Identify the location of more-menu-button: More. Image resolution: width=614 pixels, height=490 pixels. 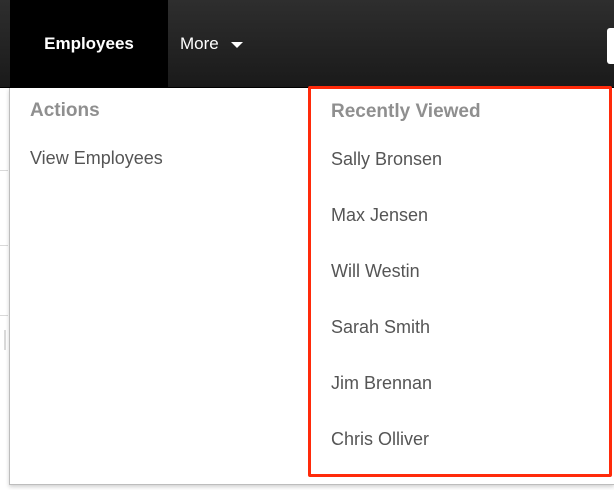
(211, 44).